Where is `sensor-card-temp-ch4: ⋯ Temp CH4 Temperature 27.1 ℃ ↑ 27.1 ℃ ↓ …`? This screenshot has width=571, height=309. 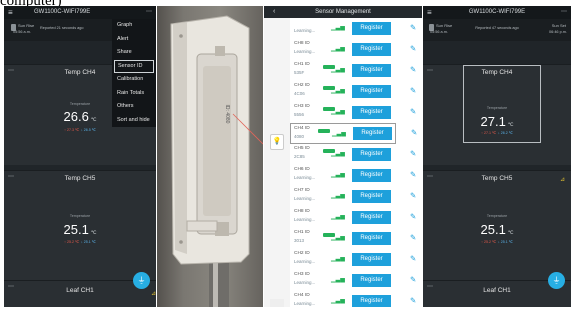
sensor-card-temp-ch4: ⋯ Temp CH4 Temperature 27.1 ℃ ↑ 27.1 ℃ ↓ … is located at coordinates (497, 114).